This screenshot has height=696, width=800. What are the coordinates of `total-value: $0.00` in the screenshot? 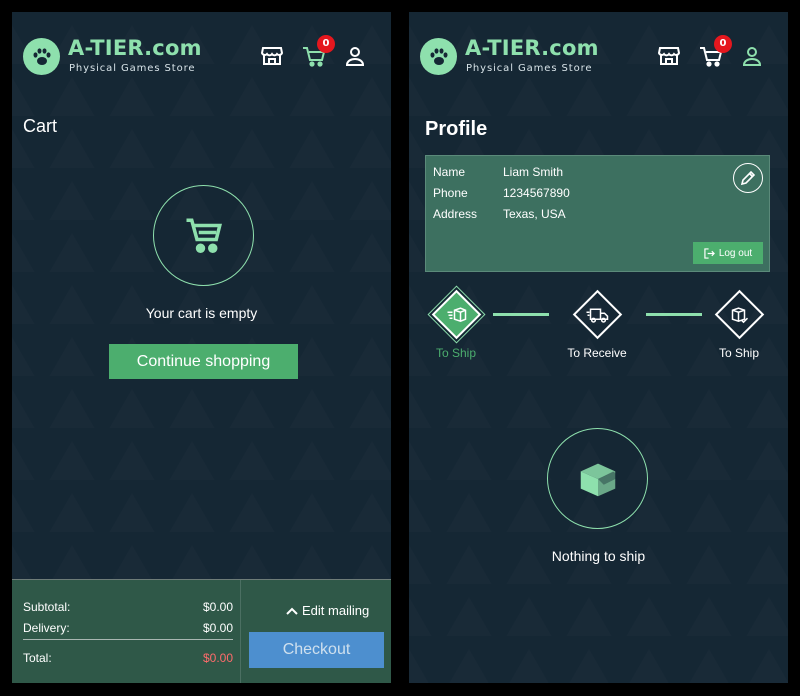 It's located at (217, 658).